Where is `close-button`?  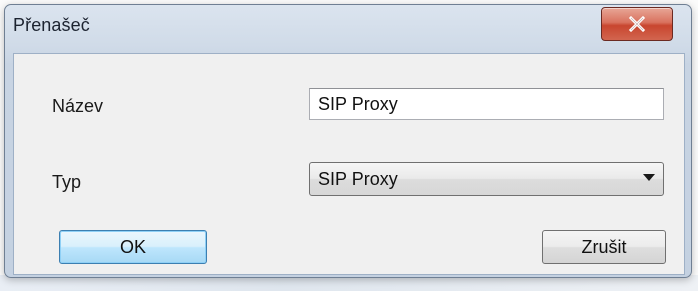
close-button is located at coordinates (637, 24).